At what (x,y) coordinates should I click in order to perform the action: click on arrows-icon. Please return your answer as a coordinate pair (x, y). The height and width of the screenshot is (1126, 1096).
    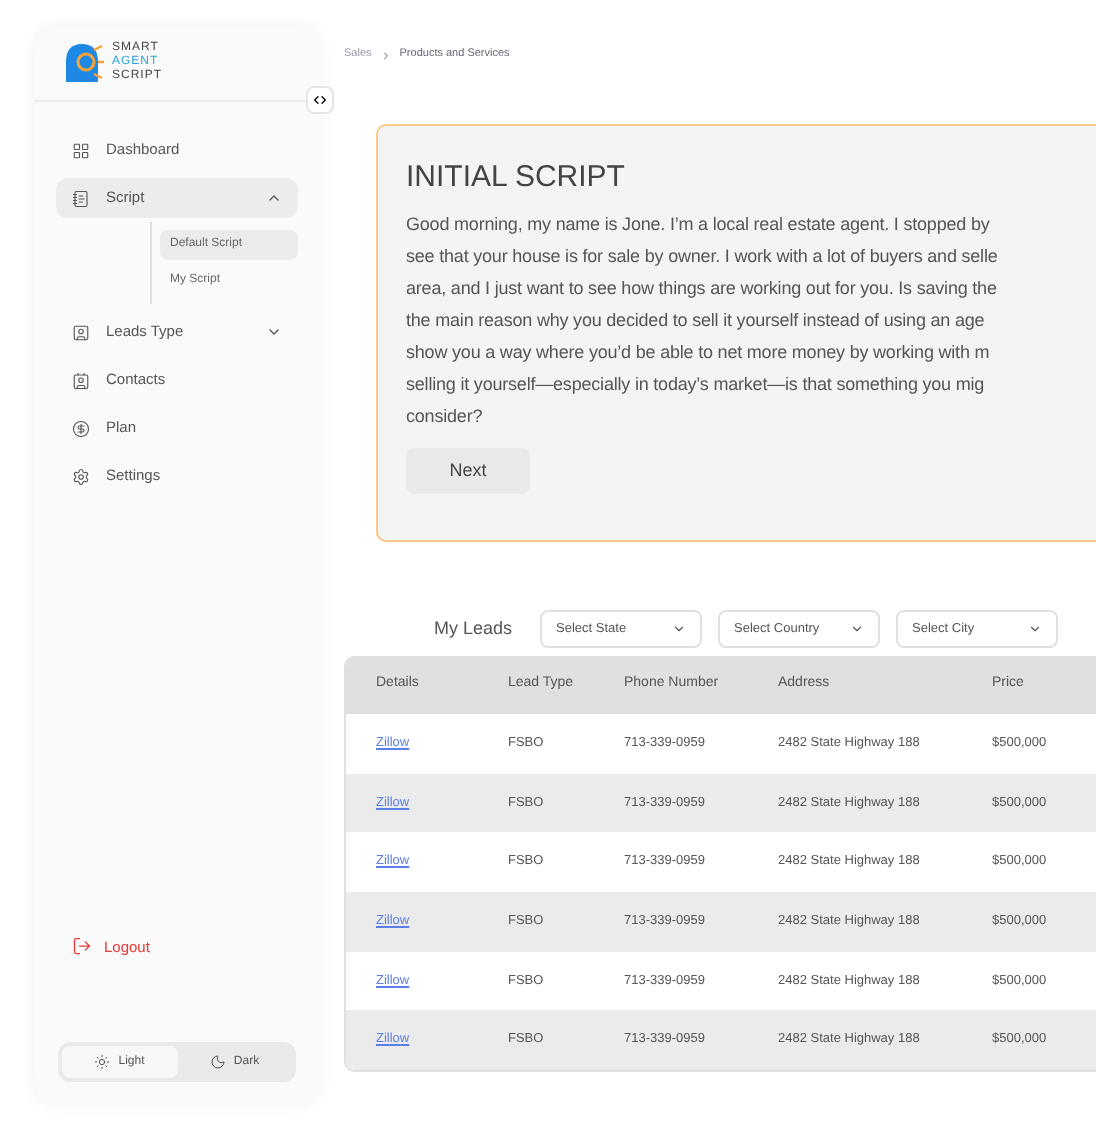
    Looking at the image, I should click on (320, 100).